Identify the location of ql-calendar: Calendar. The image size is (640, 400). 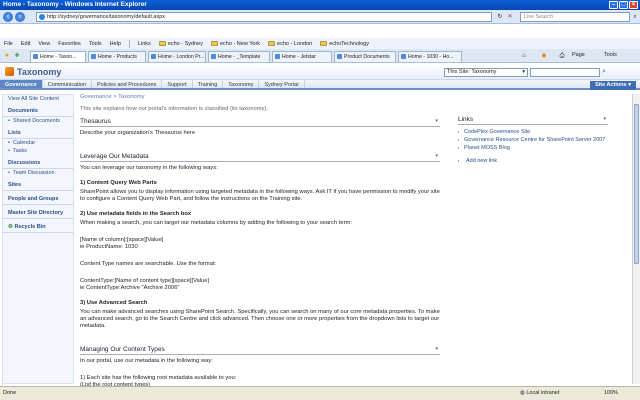
(38, 143).